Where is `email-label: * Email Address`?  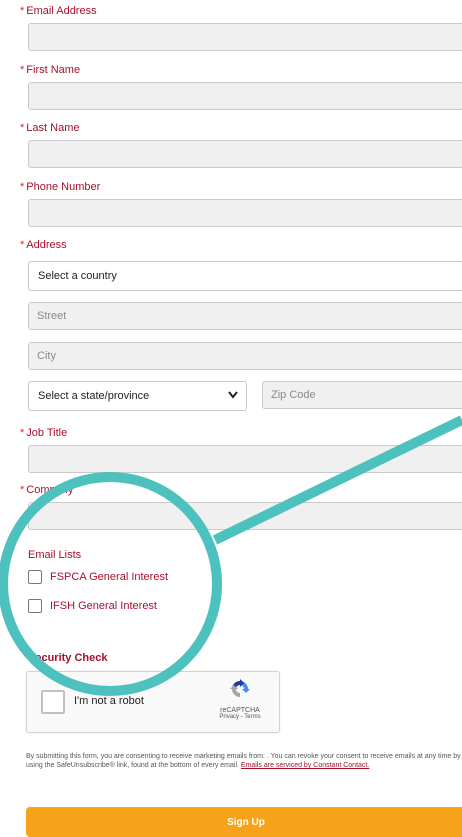 email-label: * Email Address is located at coordinates (58, 11).